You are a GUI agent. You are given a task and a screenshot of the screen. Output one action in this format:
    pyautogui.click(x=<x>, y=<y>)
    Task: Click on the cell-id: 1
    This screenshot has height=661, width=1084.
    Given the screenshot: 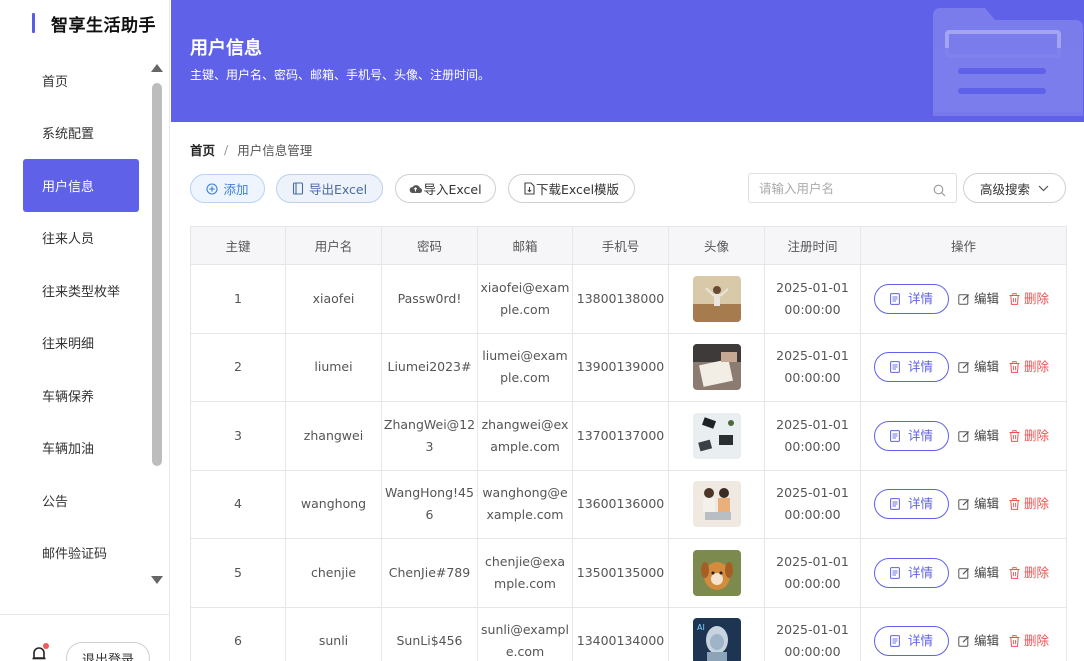 What is the action you would take?
    pyautogui.click(x=238, y=299)
    